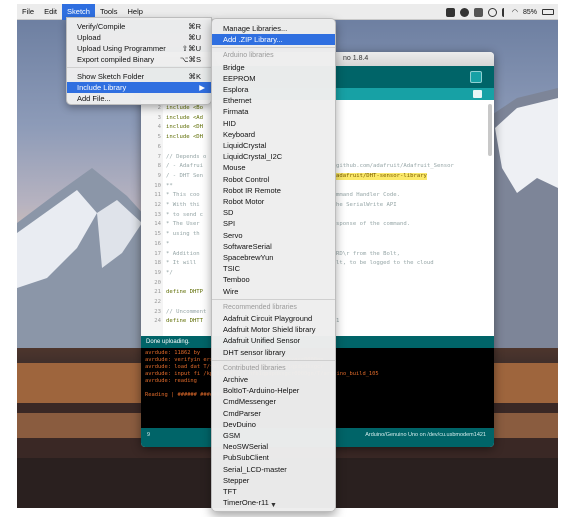 The height and width of the screenshot is (517, 576). Describe the element at coordinates (185, 117) in the screenshot. I see `code-text: include <Ad` at that location.